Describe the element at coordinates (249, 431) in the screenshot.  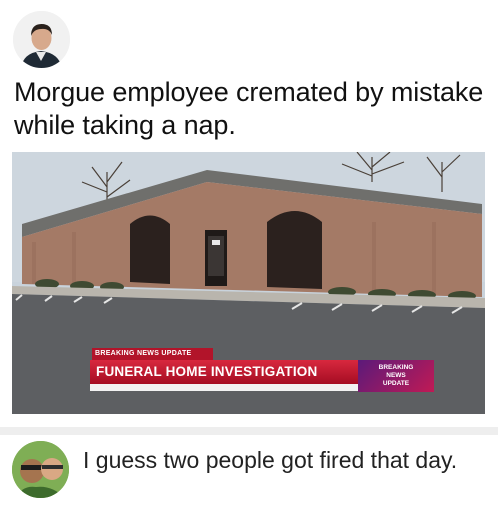
I see `section-divider` at that location.